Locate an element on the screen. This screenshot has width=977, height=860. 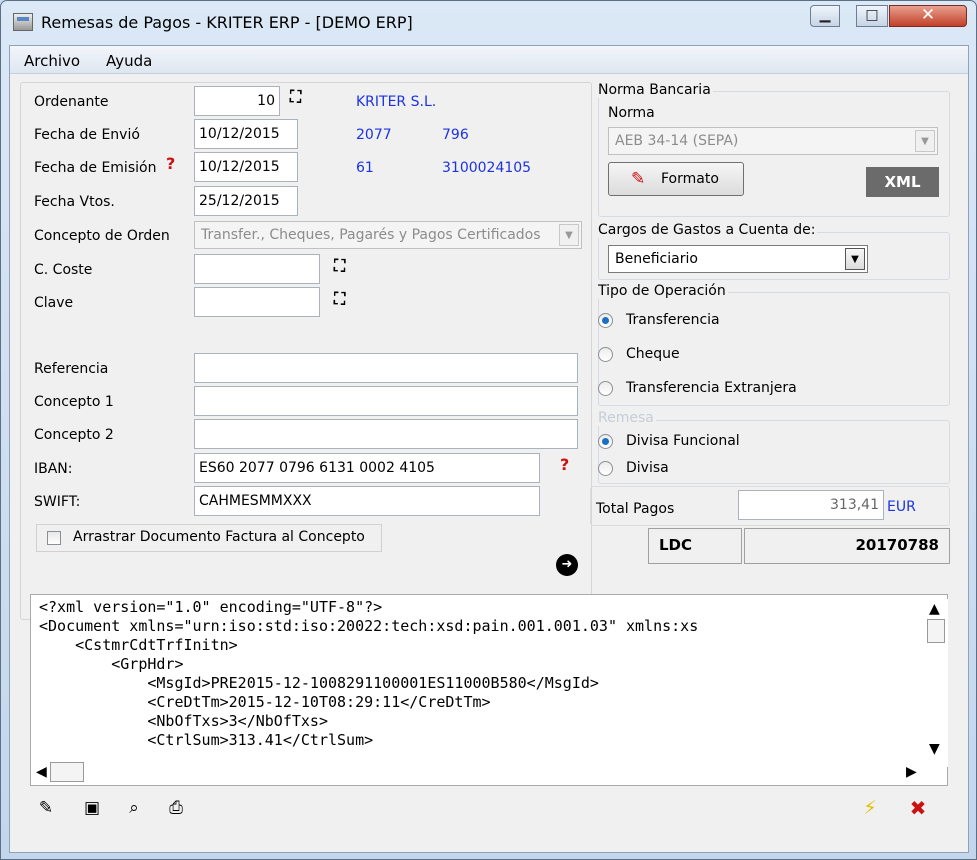
print-preview-icon: ⌕ is located at coordinates (134, 808).